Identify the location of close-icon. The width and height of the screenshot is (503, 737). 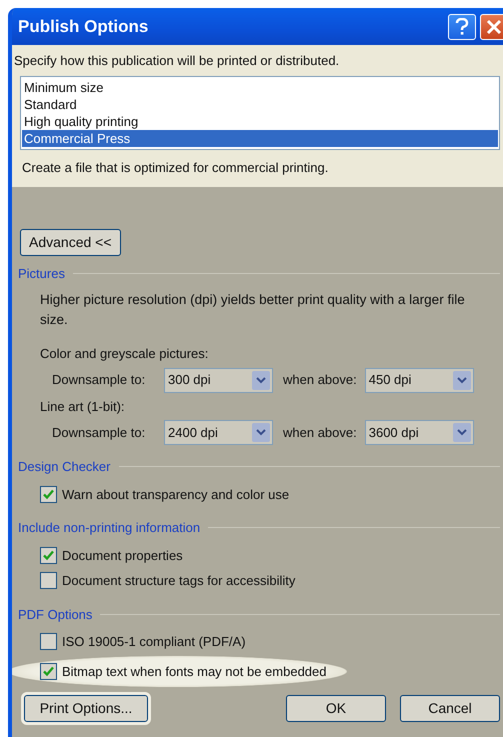
(494, 26).